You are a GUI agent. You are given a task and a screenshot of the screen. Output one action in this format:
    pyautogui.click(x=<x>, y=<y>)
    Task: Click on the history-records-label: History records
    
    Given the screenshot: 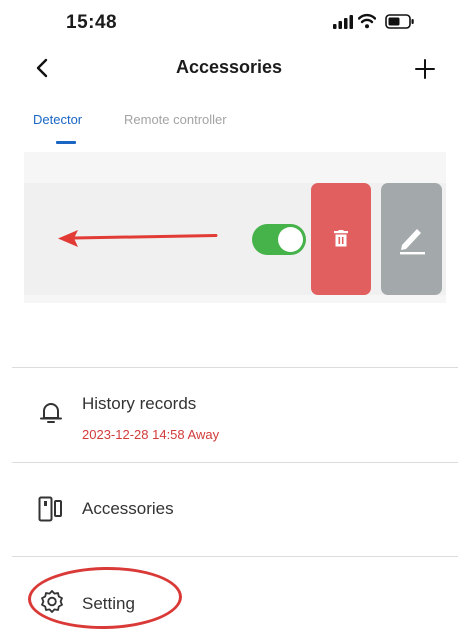 What is the action you would take?
    pyautogui.click(x=139, y=403)
    